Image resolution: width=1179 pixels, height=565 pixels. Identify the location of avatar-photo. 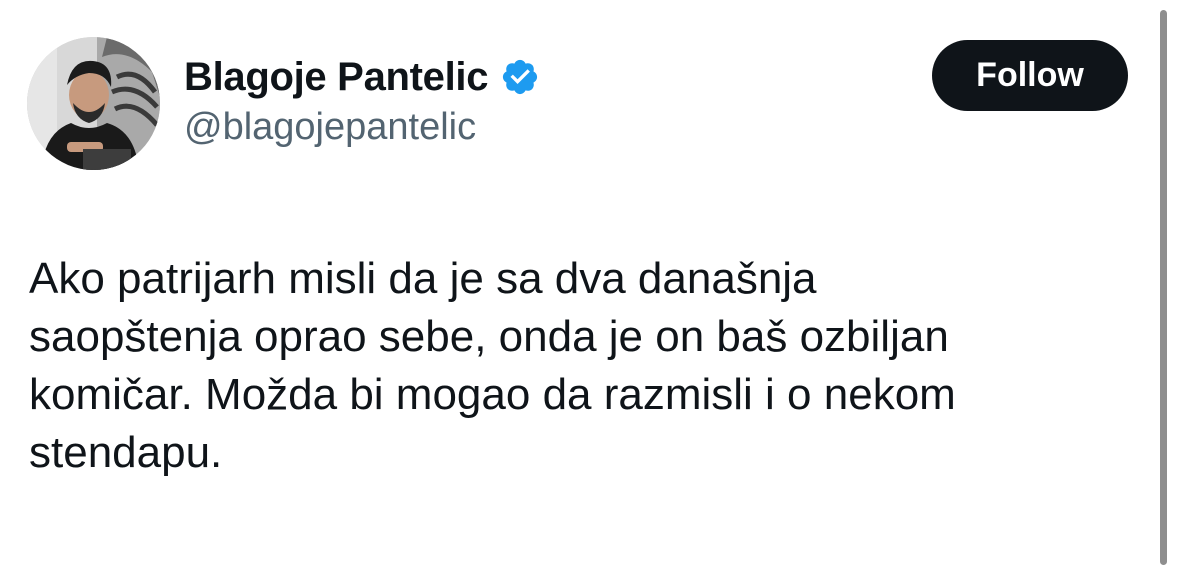
(93, 103).